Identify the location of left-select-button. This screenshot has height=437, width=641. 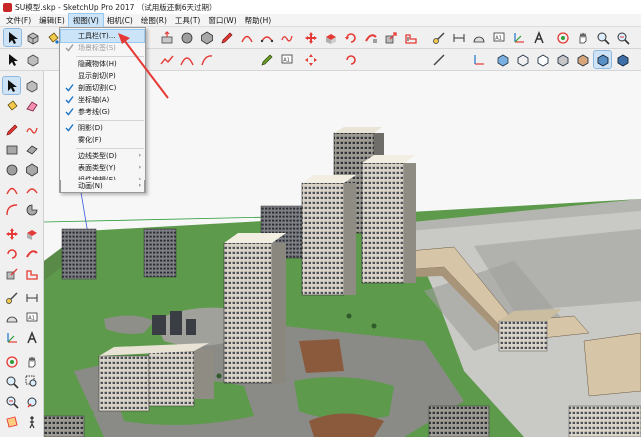
(11, 85).